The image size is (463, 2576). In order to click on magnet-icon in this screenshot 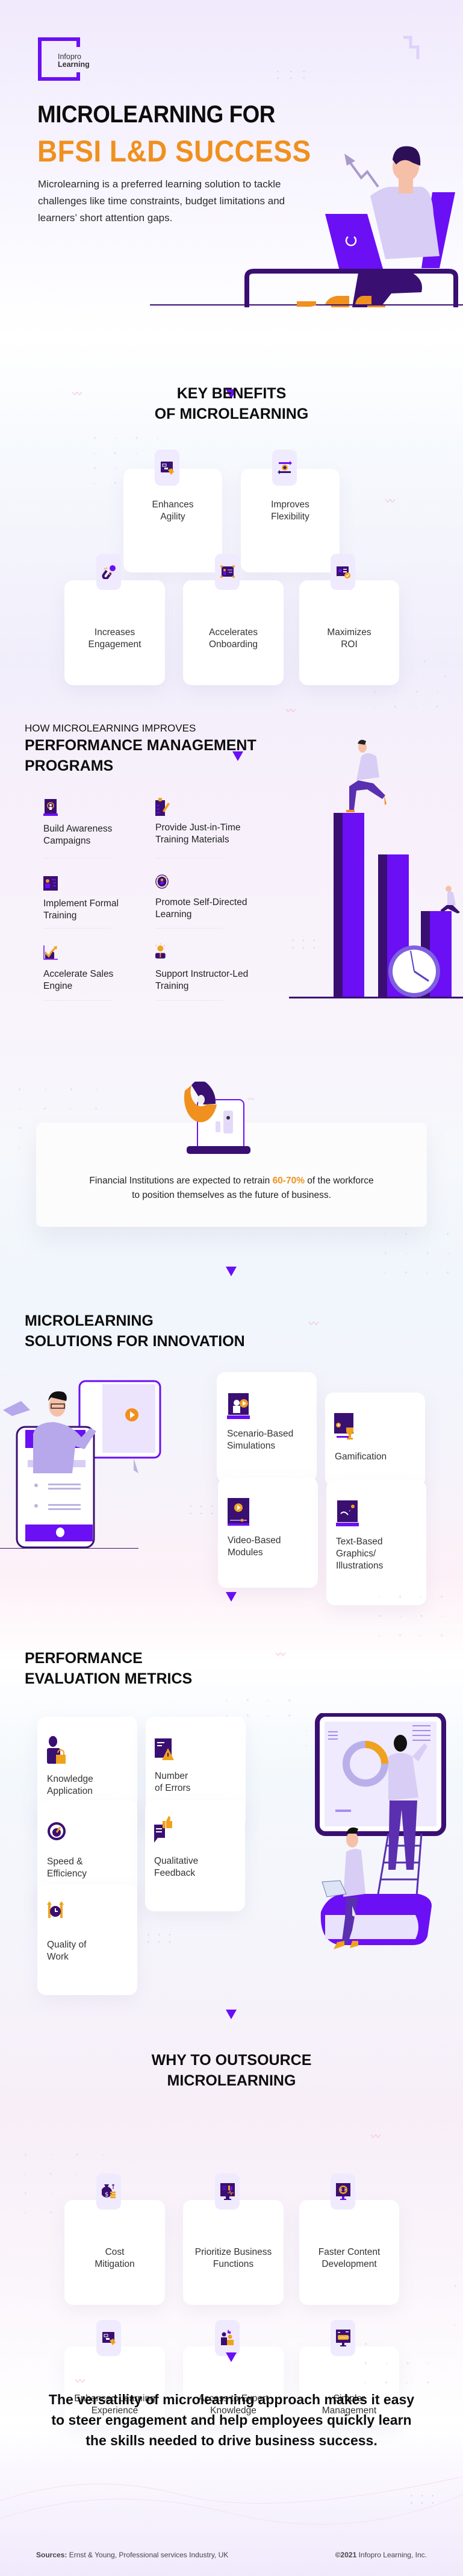, I will do `click(109, 572)`.